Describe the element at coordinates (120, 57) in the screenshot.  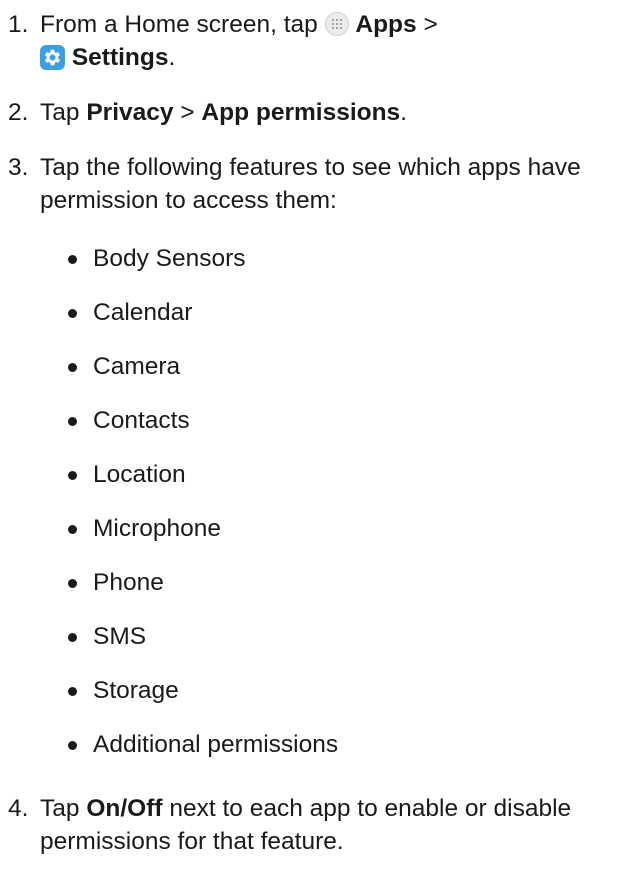
I see `settings-label: Settings` at that location.